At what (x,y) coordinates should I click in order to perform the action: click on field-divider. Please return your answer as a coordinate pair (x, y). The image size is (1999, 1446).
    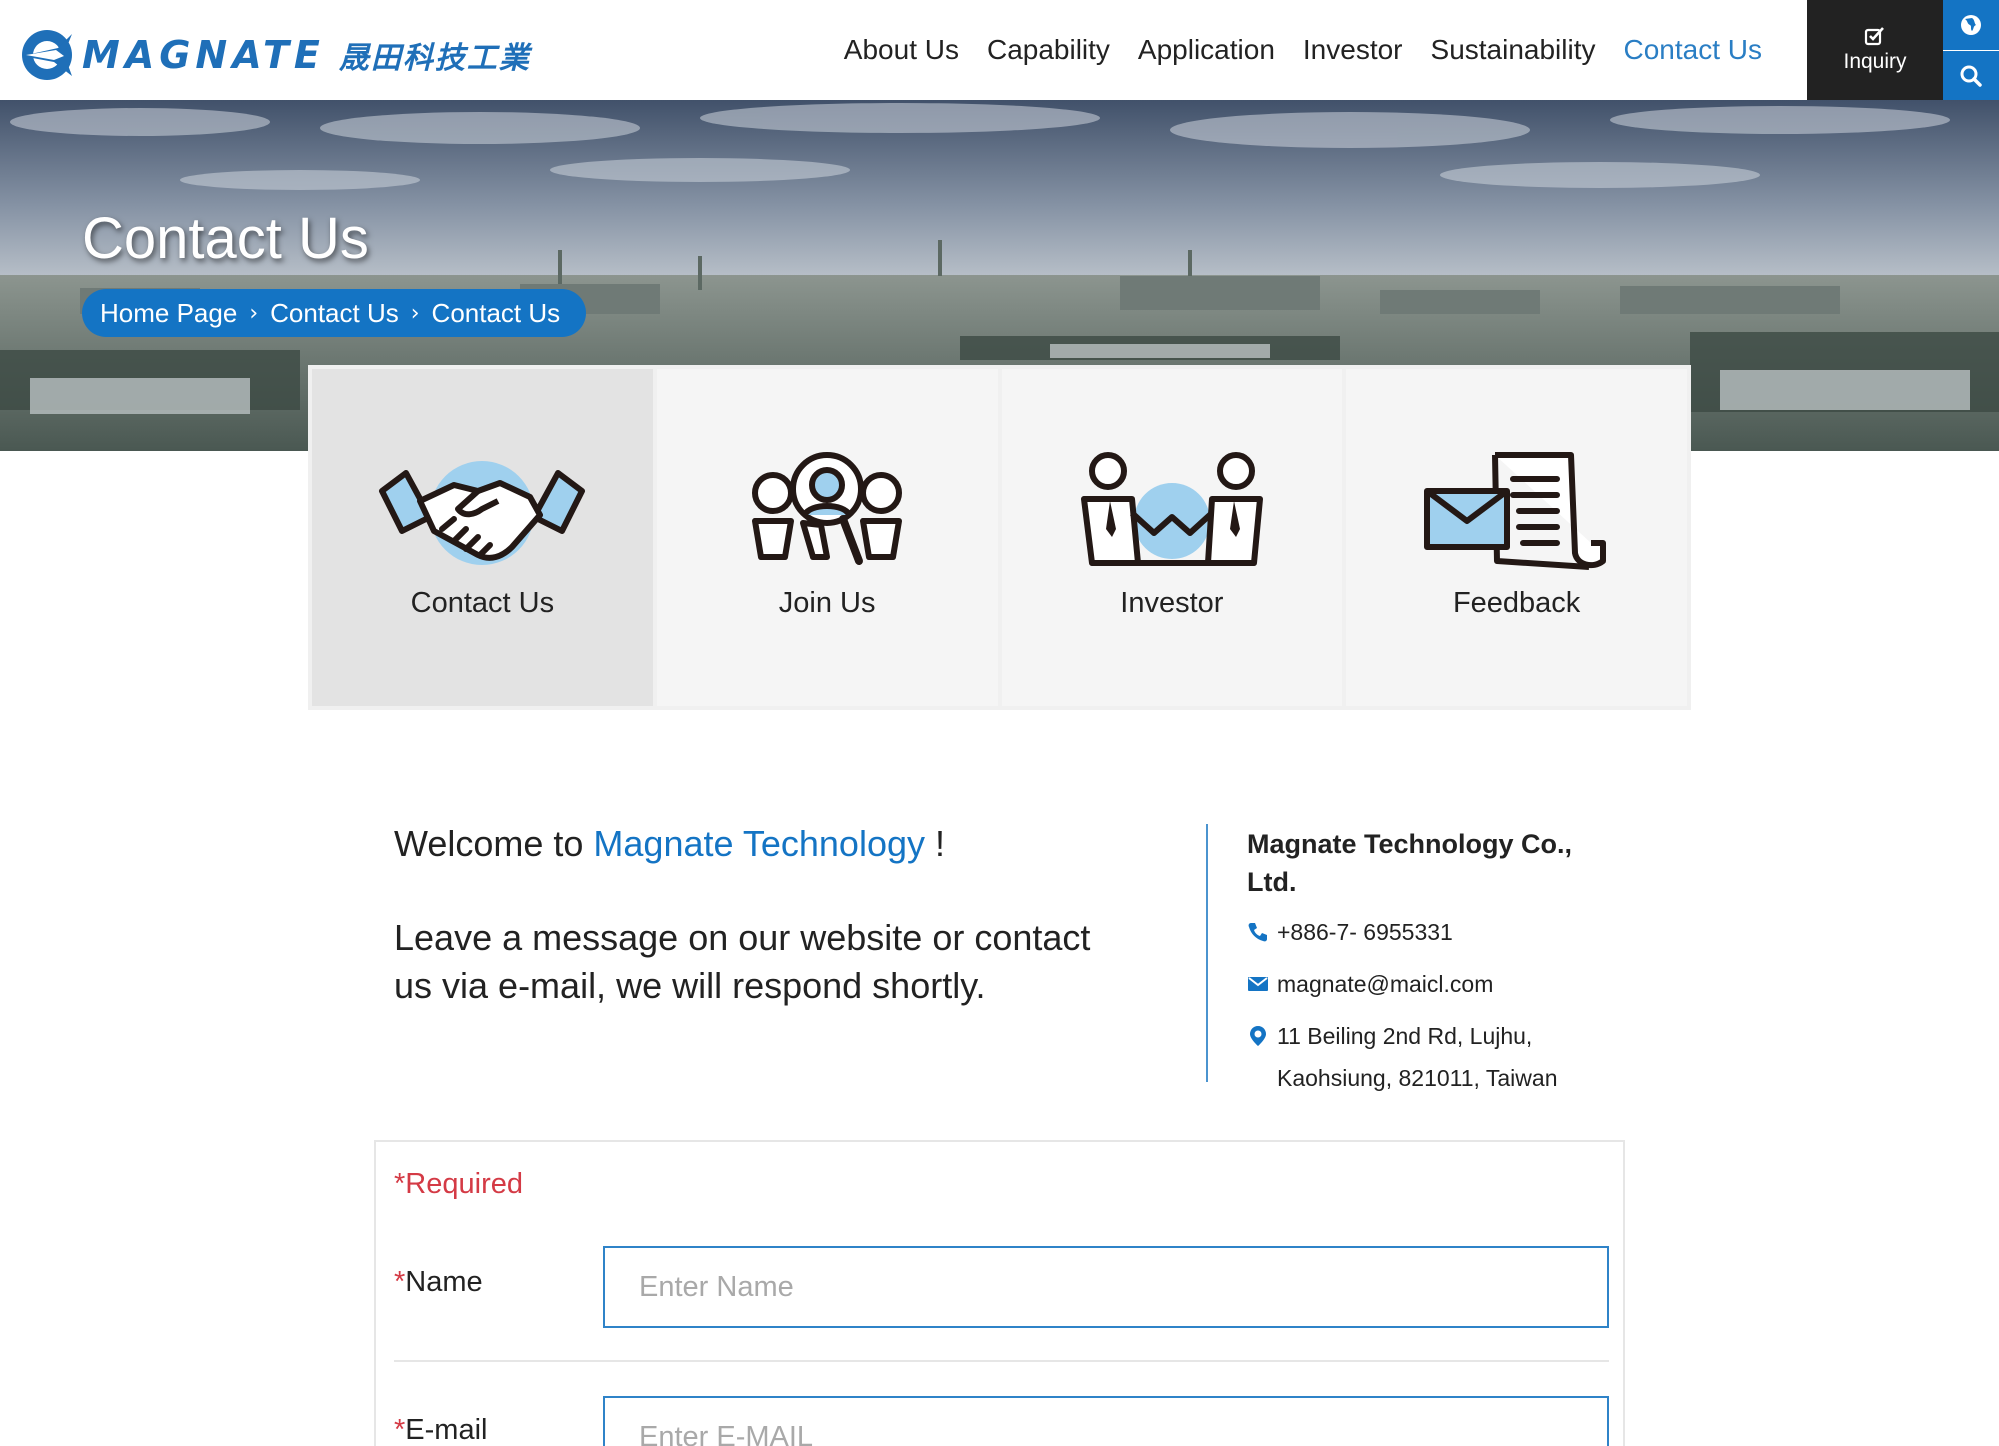
    Looking at the image, I should click on (1001, 1361).